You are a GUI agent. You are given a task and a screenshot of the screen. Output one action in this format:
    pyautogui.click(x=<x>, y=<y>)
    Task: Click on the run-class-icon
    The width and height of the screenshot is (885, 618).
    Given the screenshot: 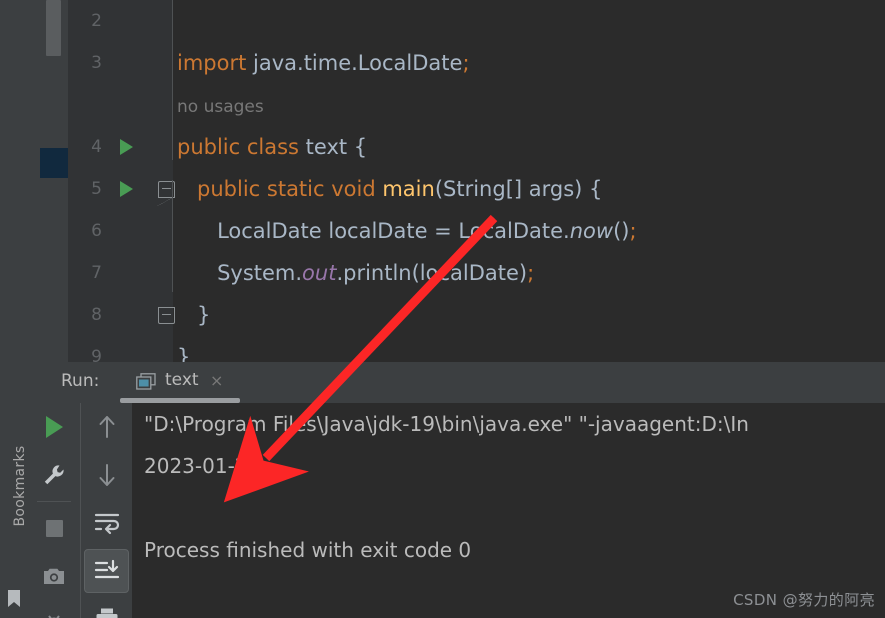 What is the action you would take?
    pyautogui.click(x=126, y=147)
    